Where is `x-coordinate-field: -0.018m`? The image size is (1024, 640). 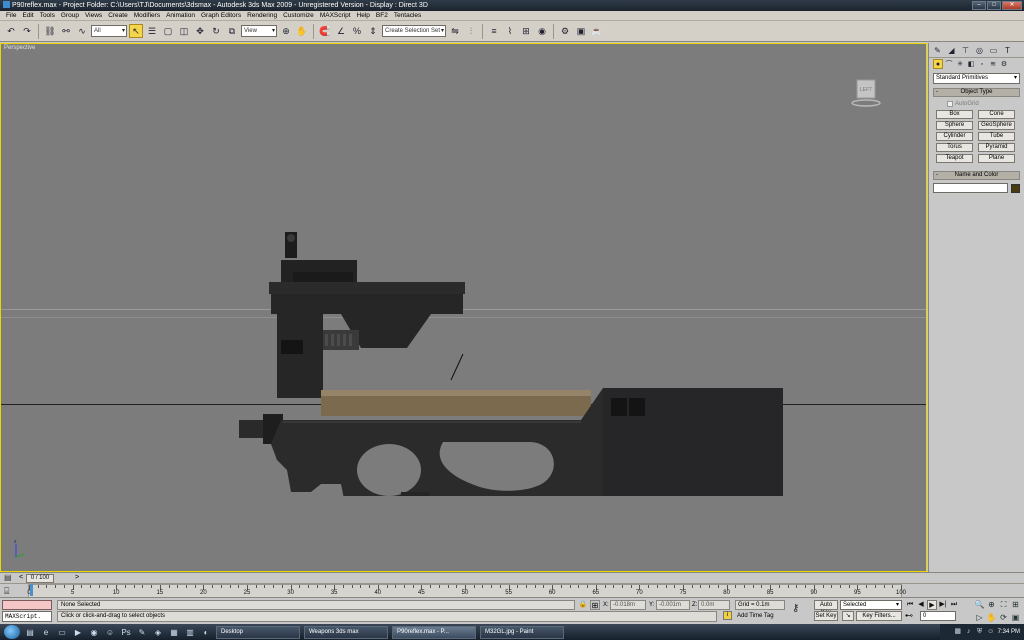 x-coordinate-field: -0.018m is located at coordinates (628, 605).